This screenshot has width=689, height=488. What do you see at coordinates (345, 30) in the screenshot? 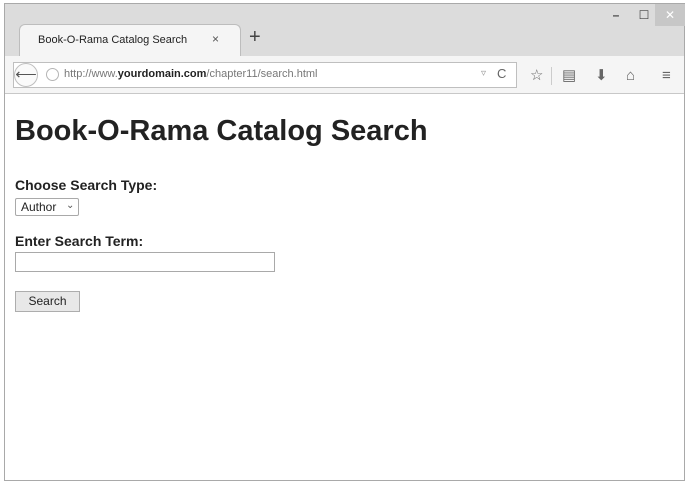
I see `title-bar: Book-O-Rama Catalog Search × + – ☐ ✕` at bounding box center [345, 30].